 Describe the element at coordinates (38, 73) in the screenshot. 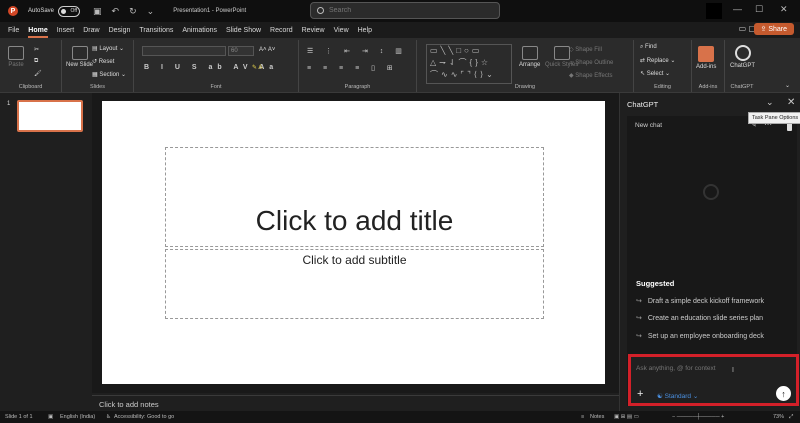

I see `format-painter-icon: 🖌` at that location.